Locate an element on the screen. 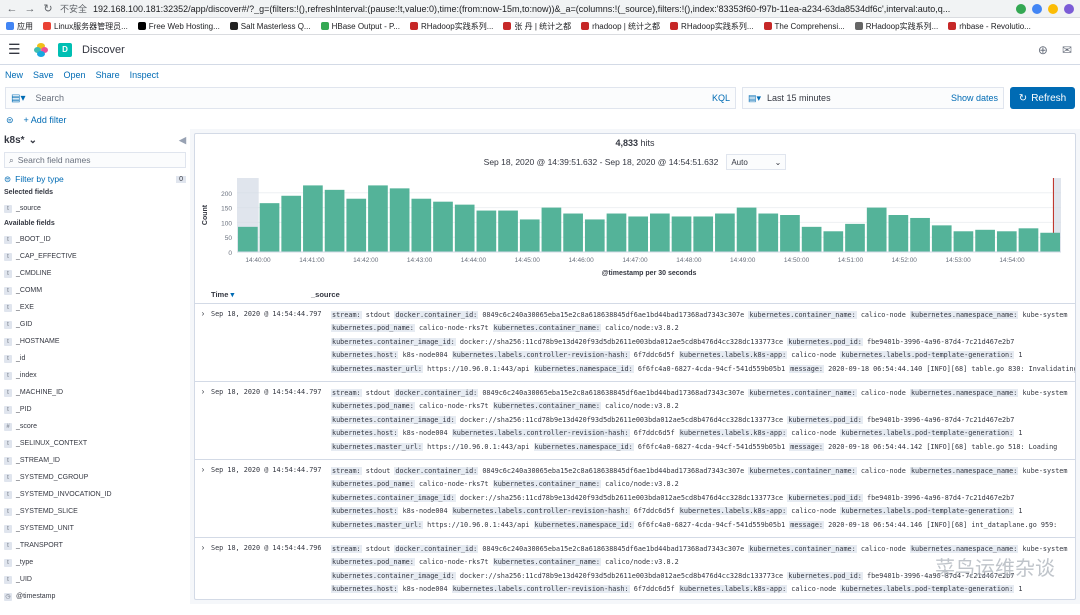 The image size is (1080, 615). mail-icon: ✉ is located at coordinates (1067, 50).